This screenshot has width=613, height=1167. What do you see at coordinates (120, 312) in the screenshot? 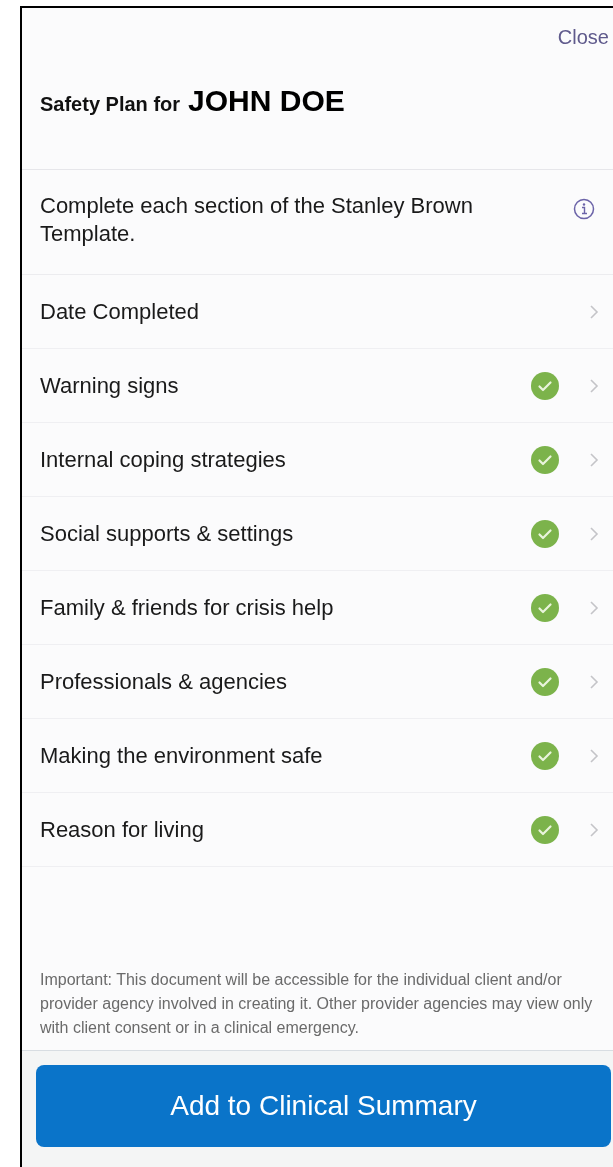
I see `section-label: Date Completed` at bounding box center [120, 312].